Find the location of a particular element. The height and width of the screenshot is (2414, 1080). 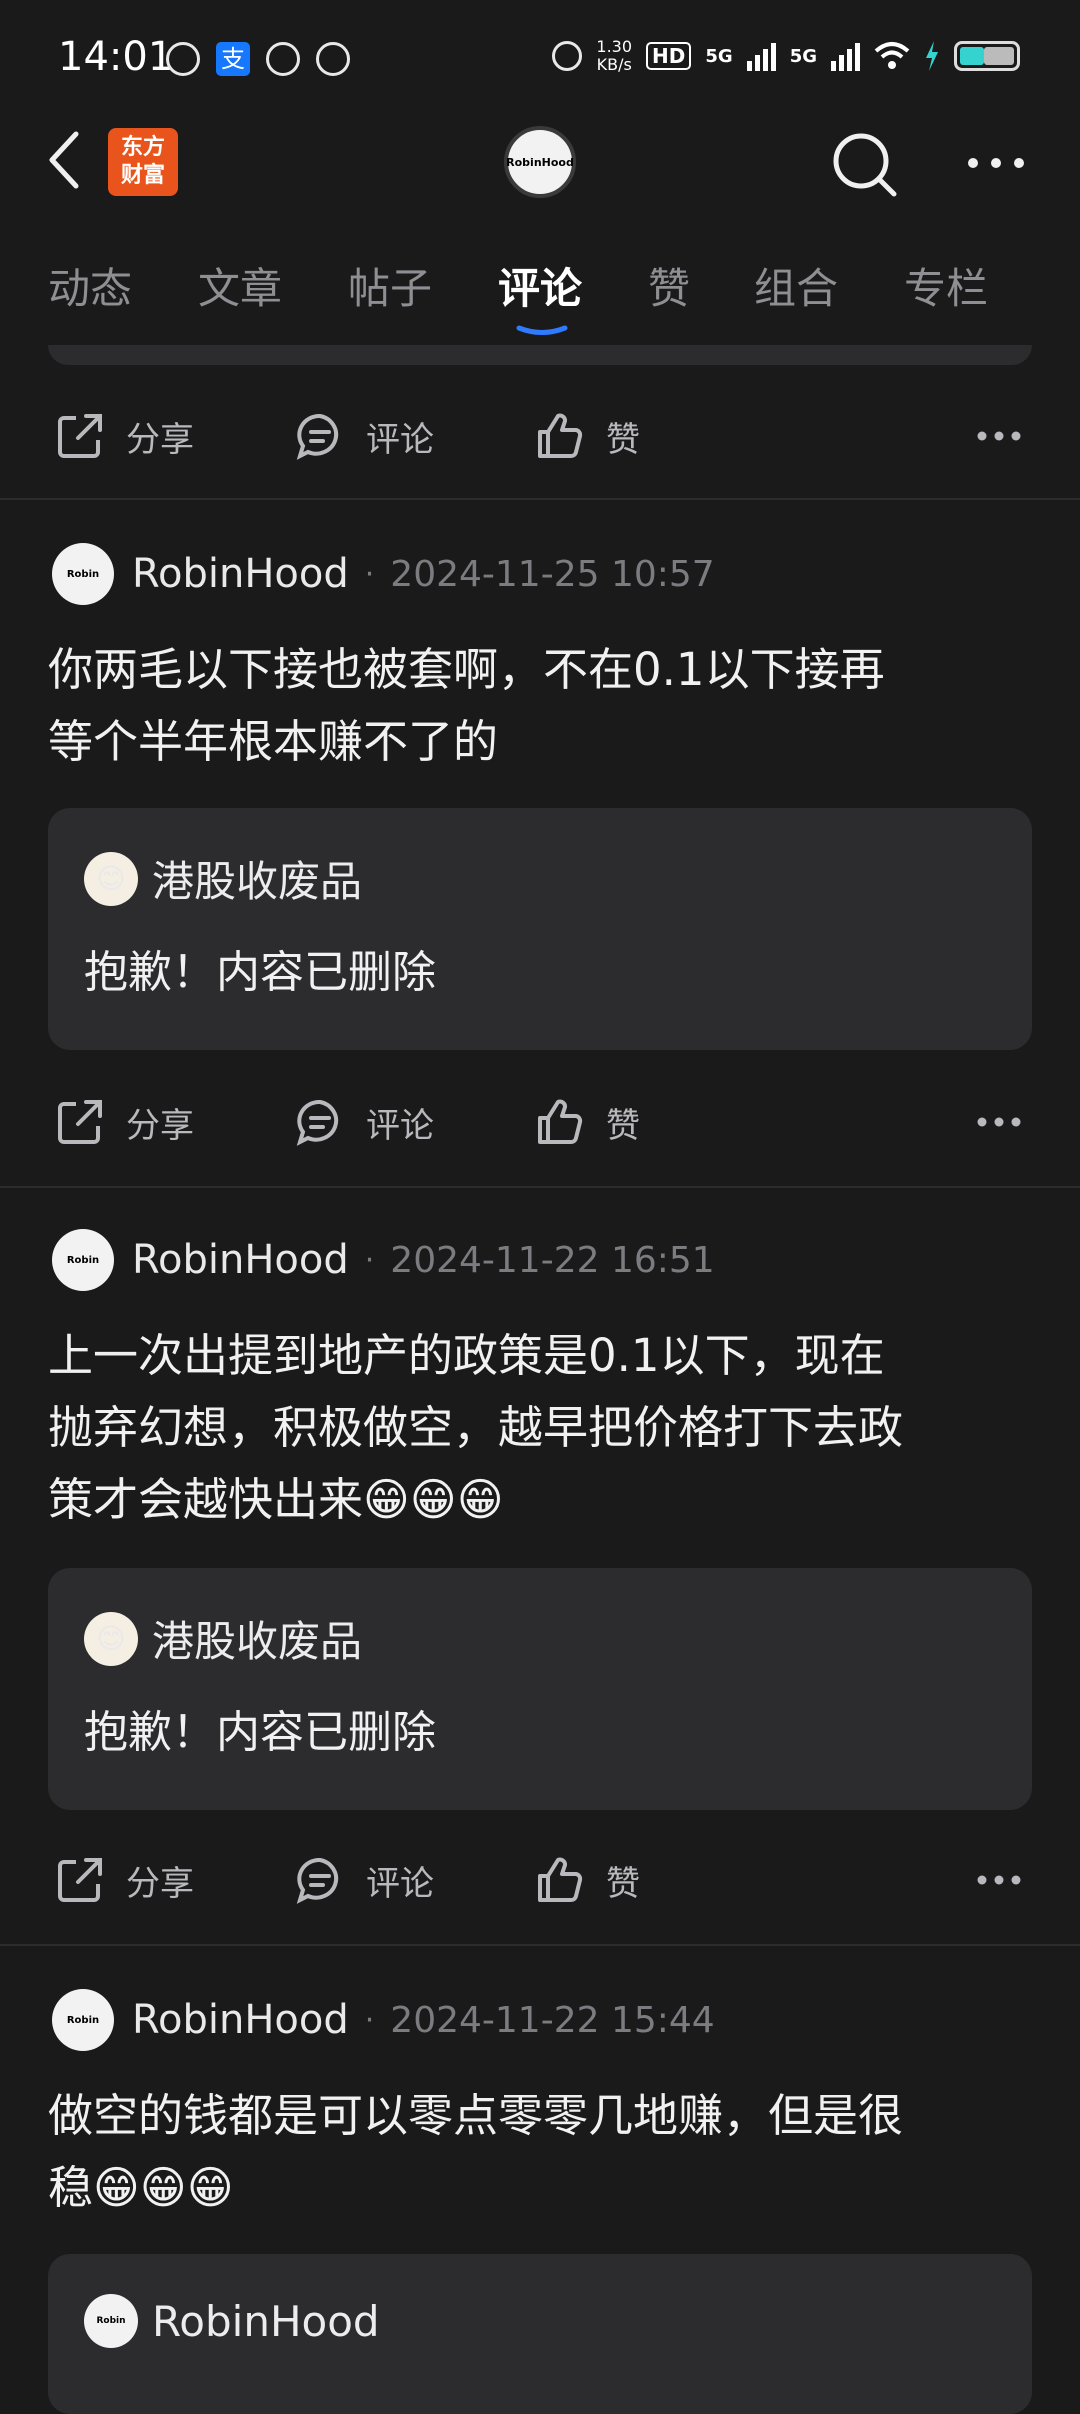

network-5g-label-2: 5G is located at coordinates (803, 56).